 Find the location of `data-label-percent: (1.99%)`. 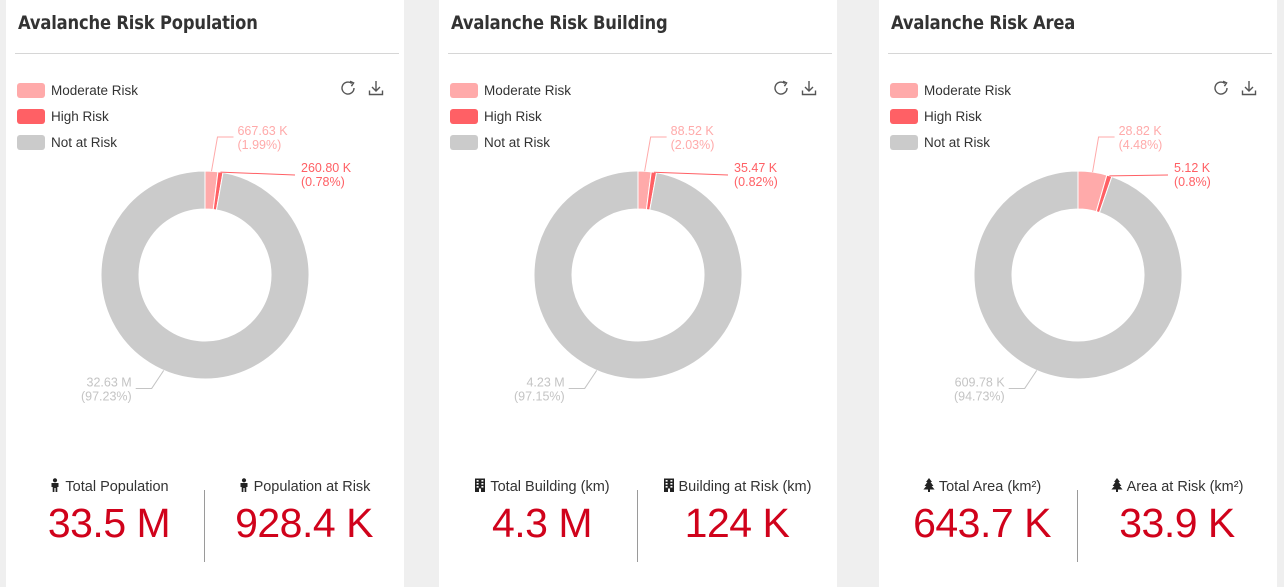

data-label-percent: (1.99%) is located at coordinates (259, 145).